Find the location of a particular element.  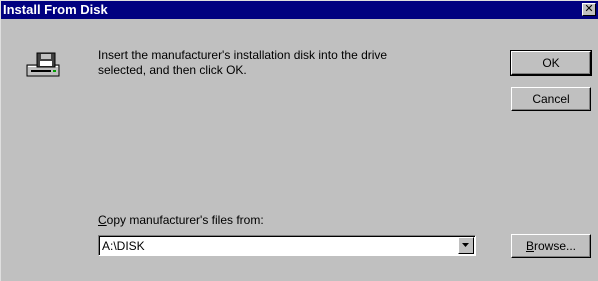

browse-label-accelerator: B is located at coordinates (529, 246).